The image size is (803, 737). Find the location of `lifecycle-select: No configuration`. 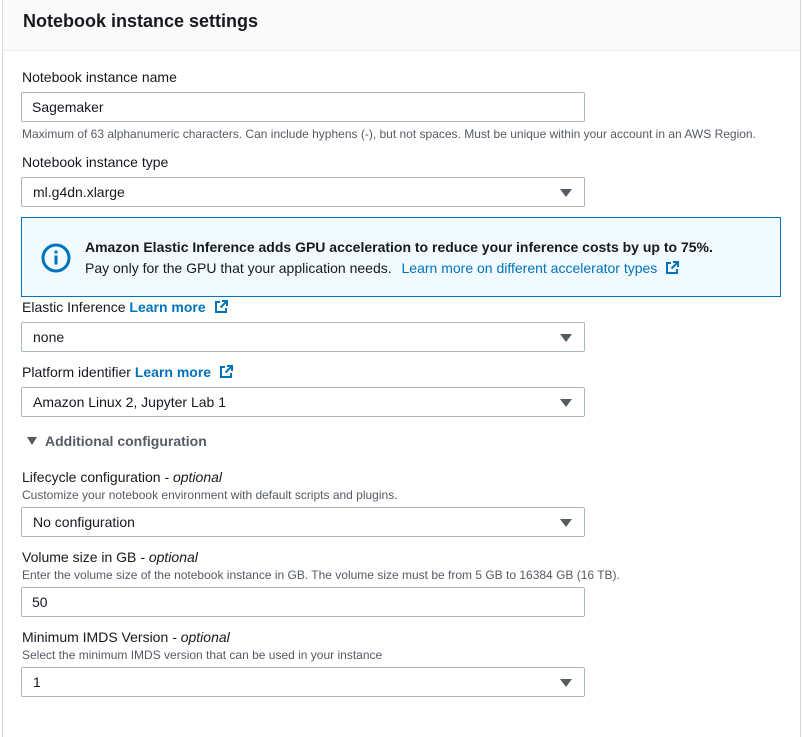

lifecycle-select: No configuration is located at coordinates (303, 522).